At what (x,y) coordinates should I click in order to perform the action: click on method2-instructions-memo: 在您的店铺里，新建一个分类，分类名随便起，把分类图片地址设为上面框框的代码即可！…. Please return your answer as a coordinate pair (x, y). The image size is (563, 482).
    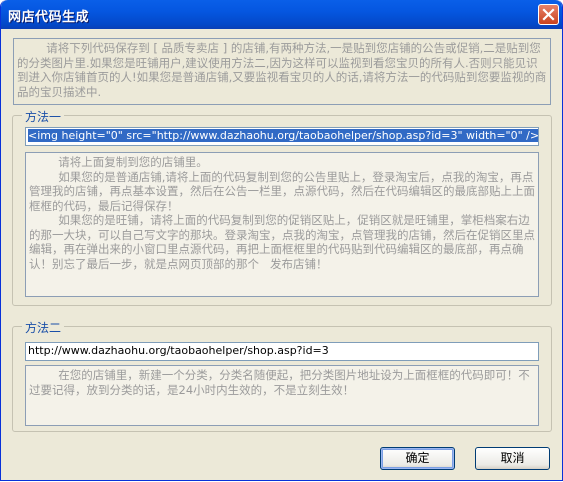
    Looking at the image, I should click on (282, 395).